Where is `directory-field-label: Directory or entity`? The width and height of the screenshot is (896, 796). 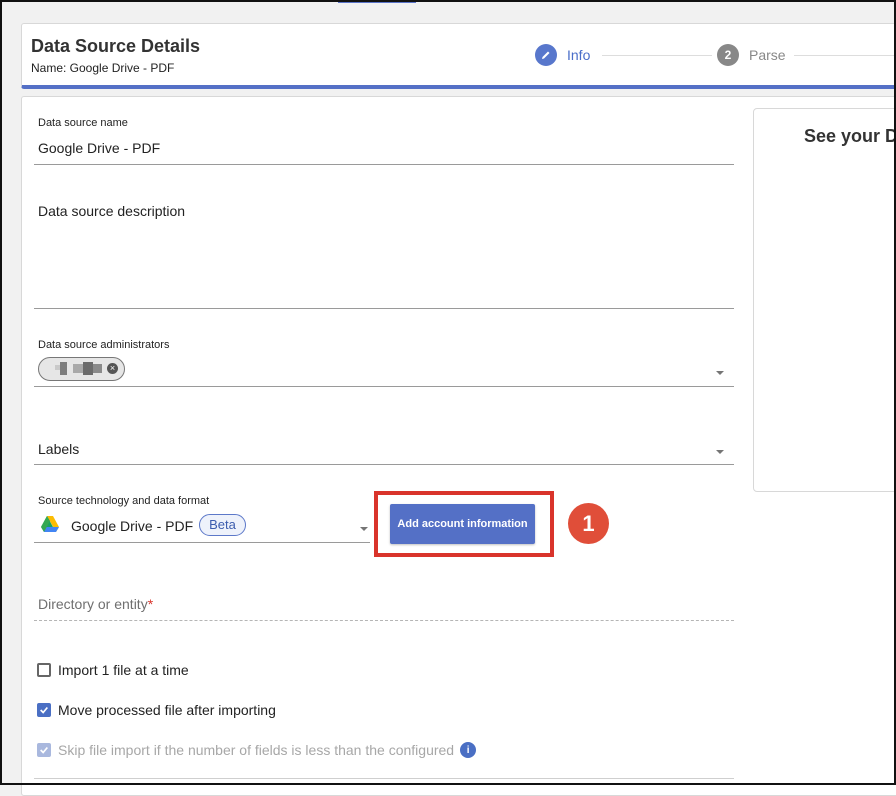
directory-field-label: Directory or entity is located at coordinates (93, 604).